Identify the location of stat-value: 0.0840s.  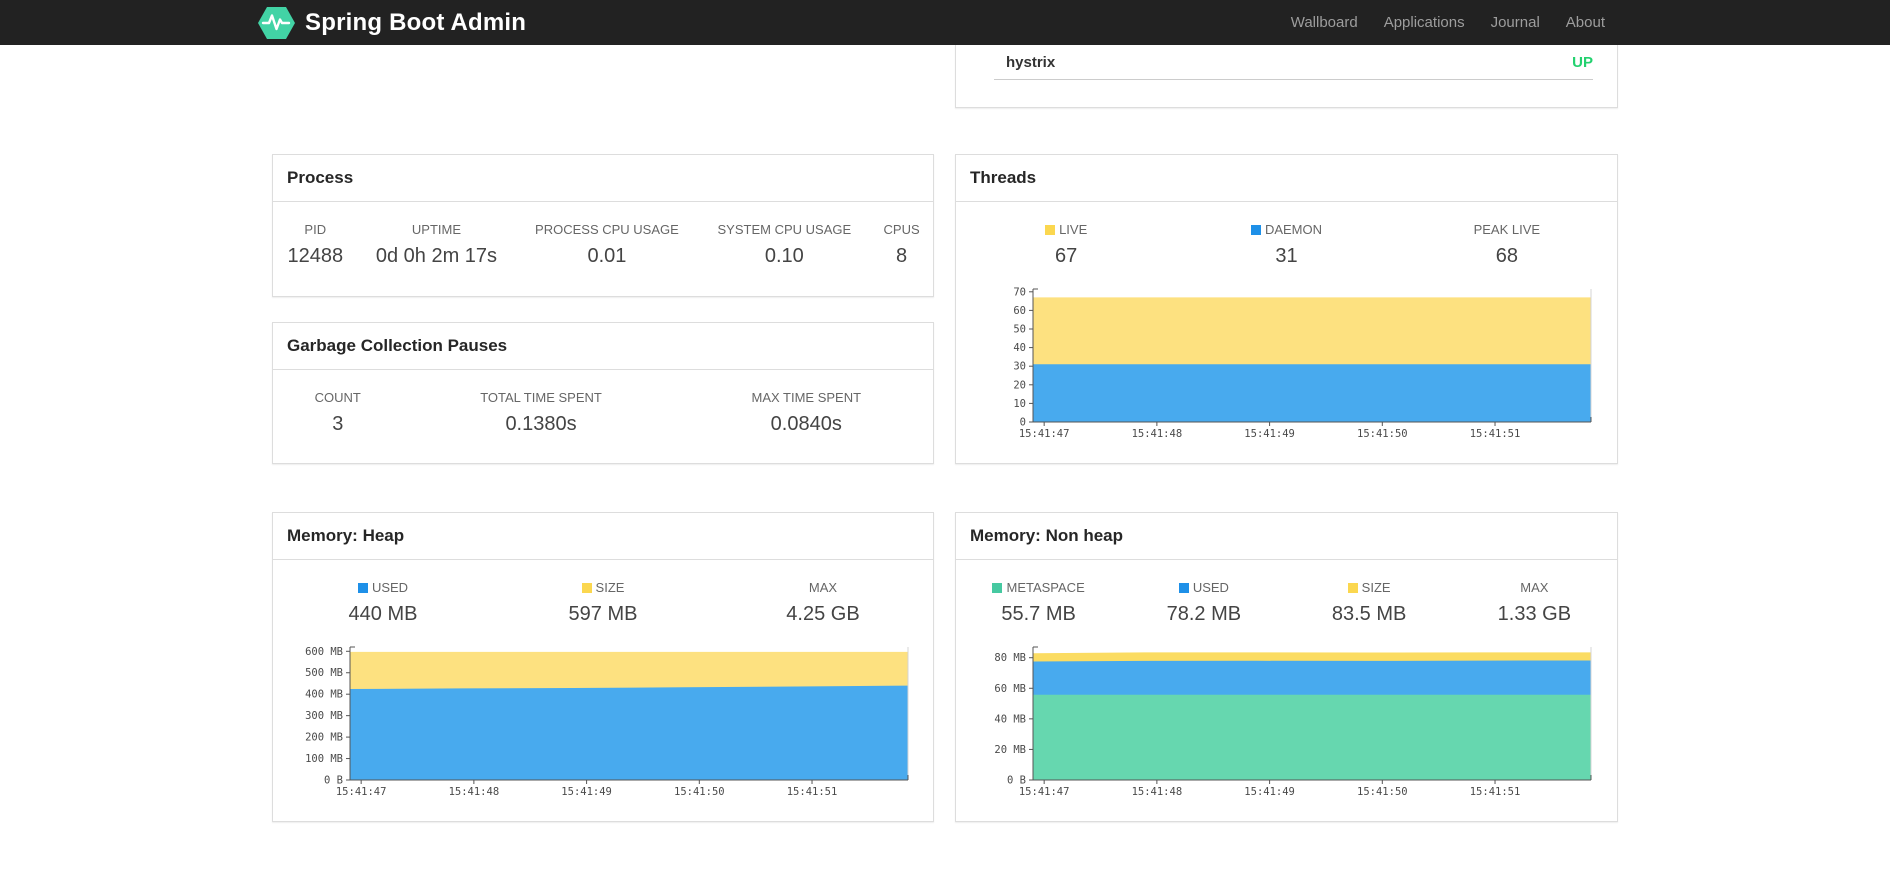
(806, 424).